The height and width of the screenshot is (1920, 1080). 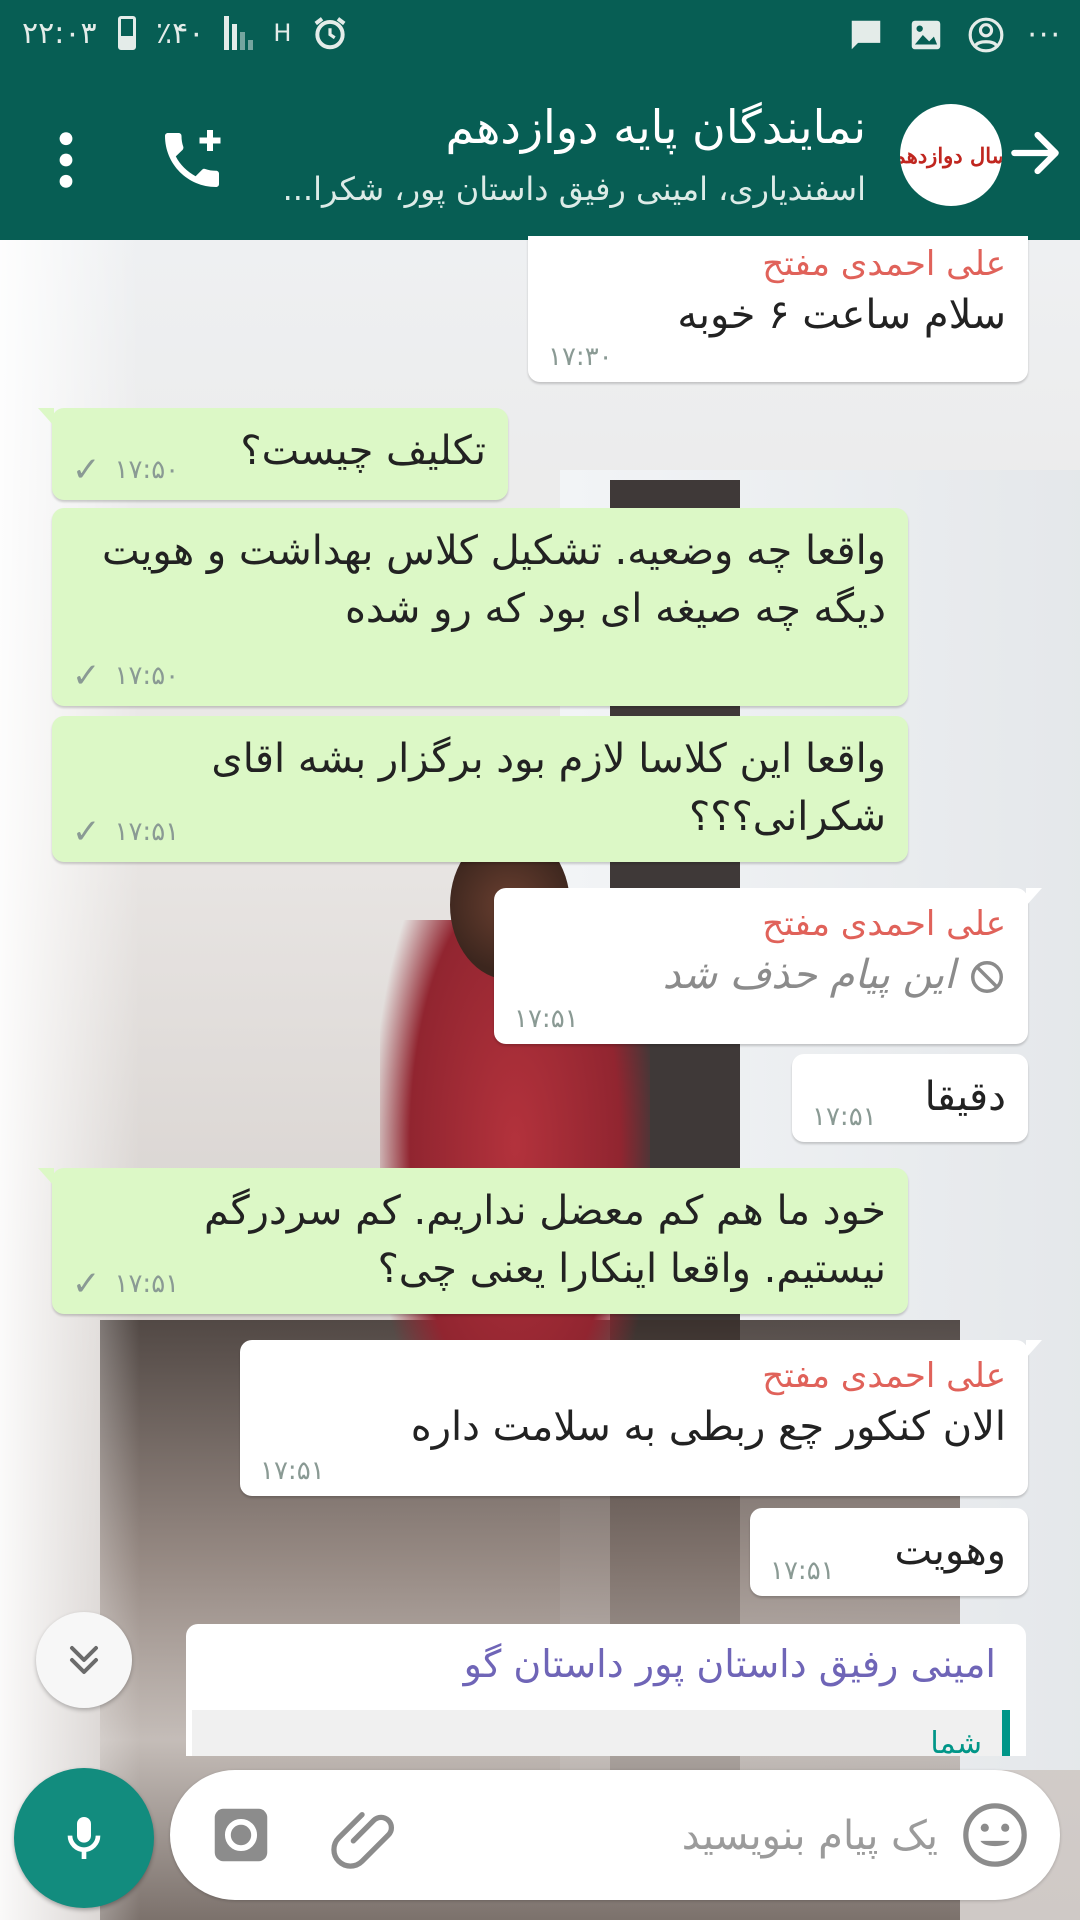 I want to click on message-text: وهویت, so click(x=950, y=1551).